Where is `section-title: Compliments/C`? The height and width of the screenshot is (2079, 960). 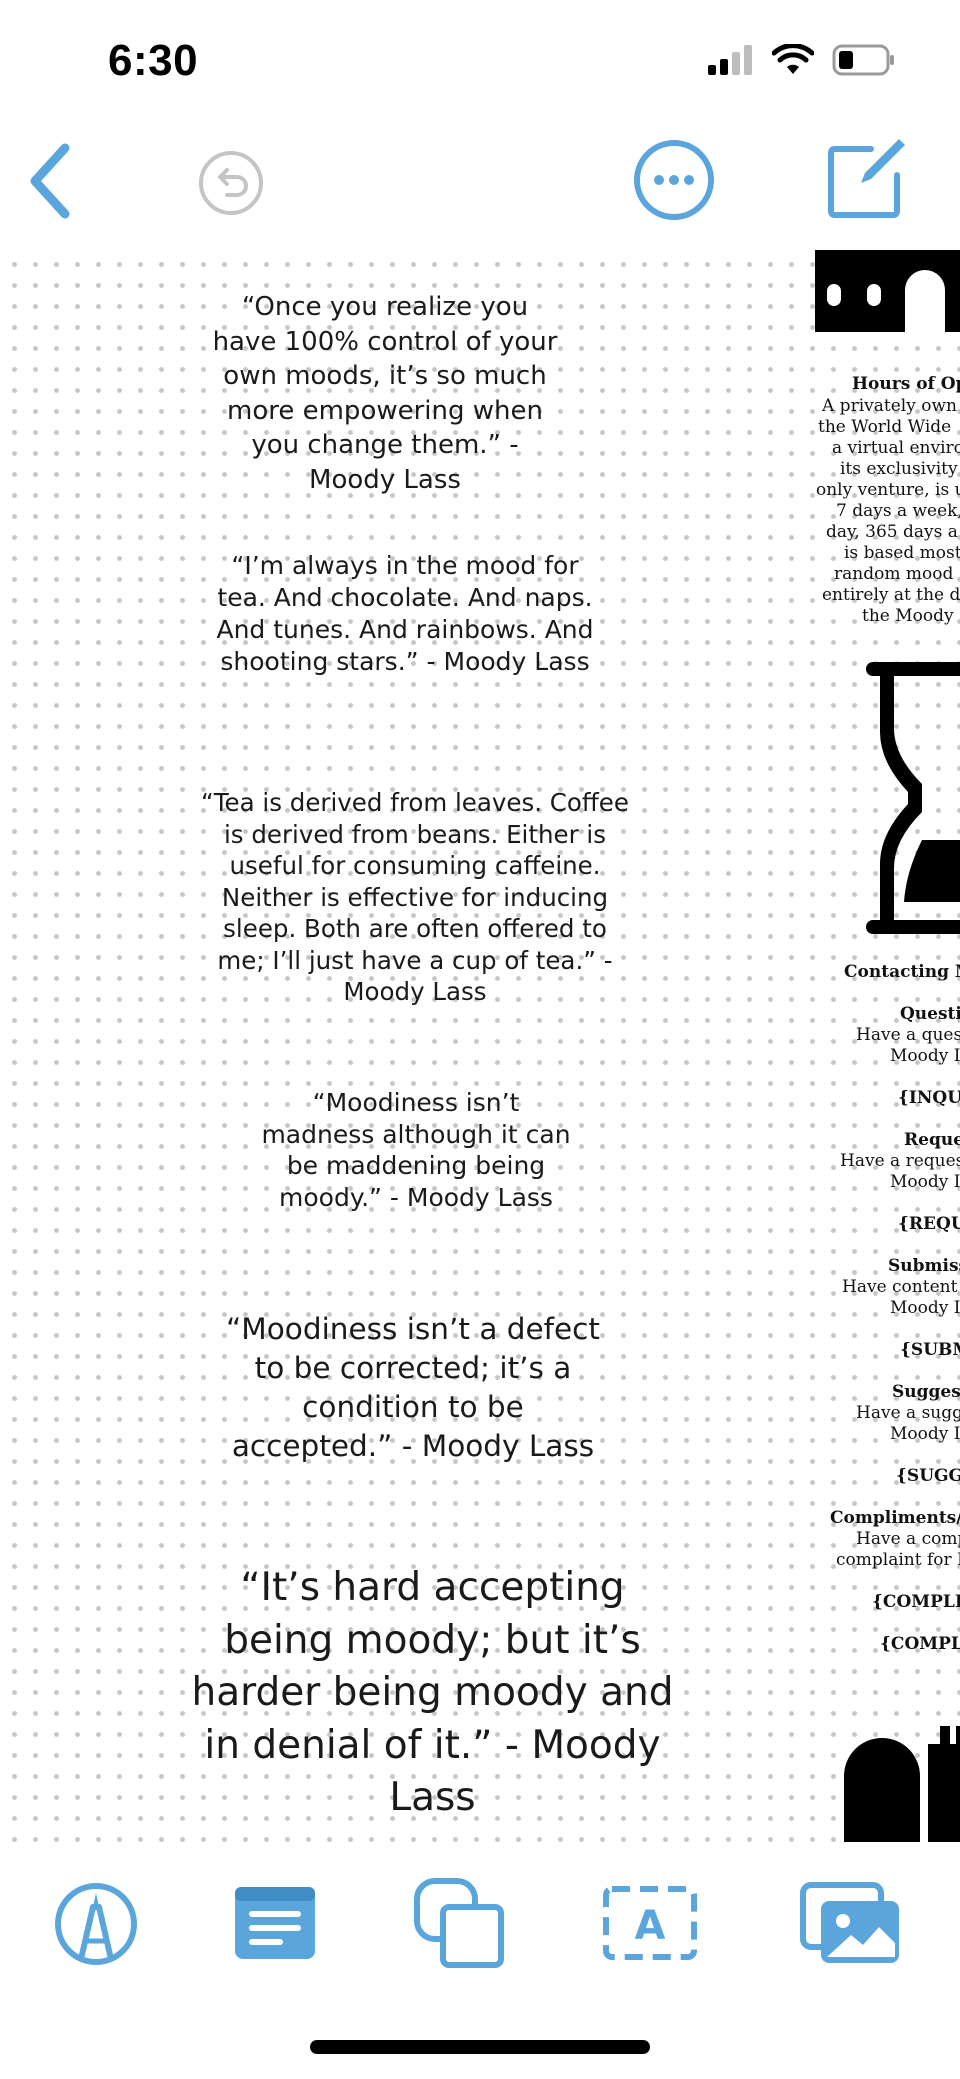
section-title: Compliments/C is located at coordinates (895, 1518).